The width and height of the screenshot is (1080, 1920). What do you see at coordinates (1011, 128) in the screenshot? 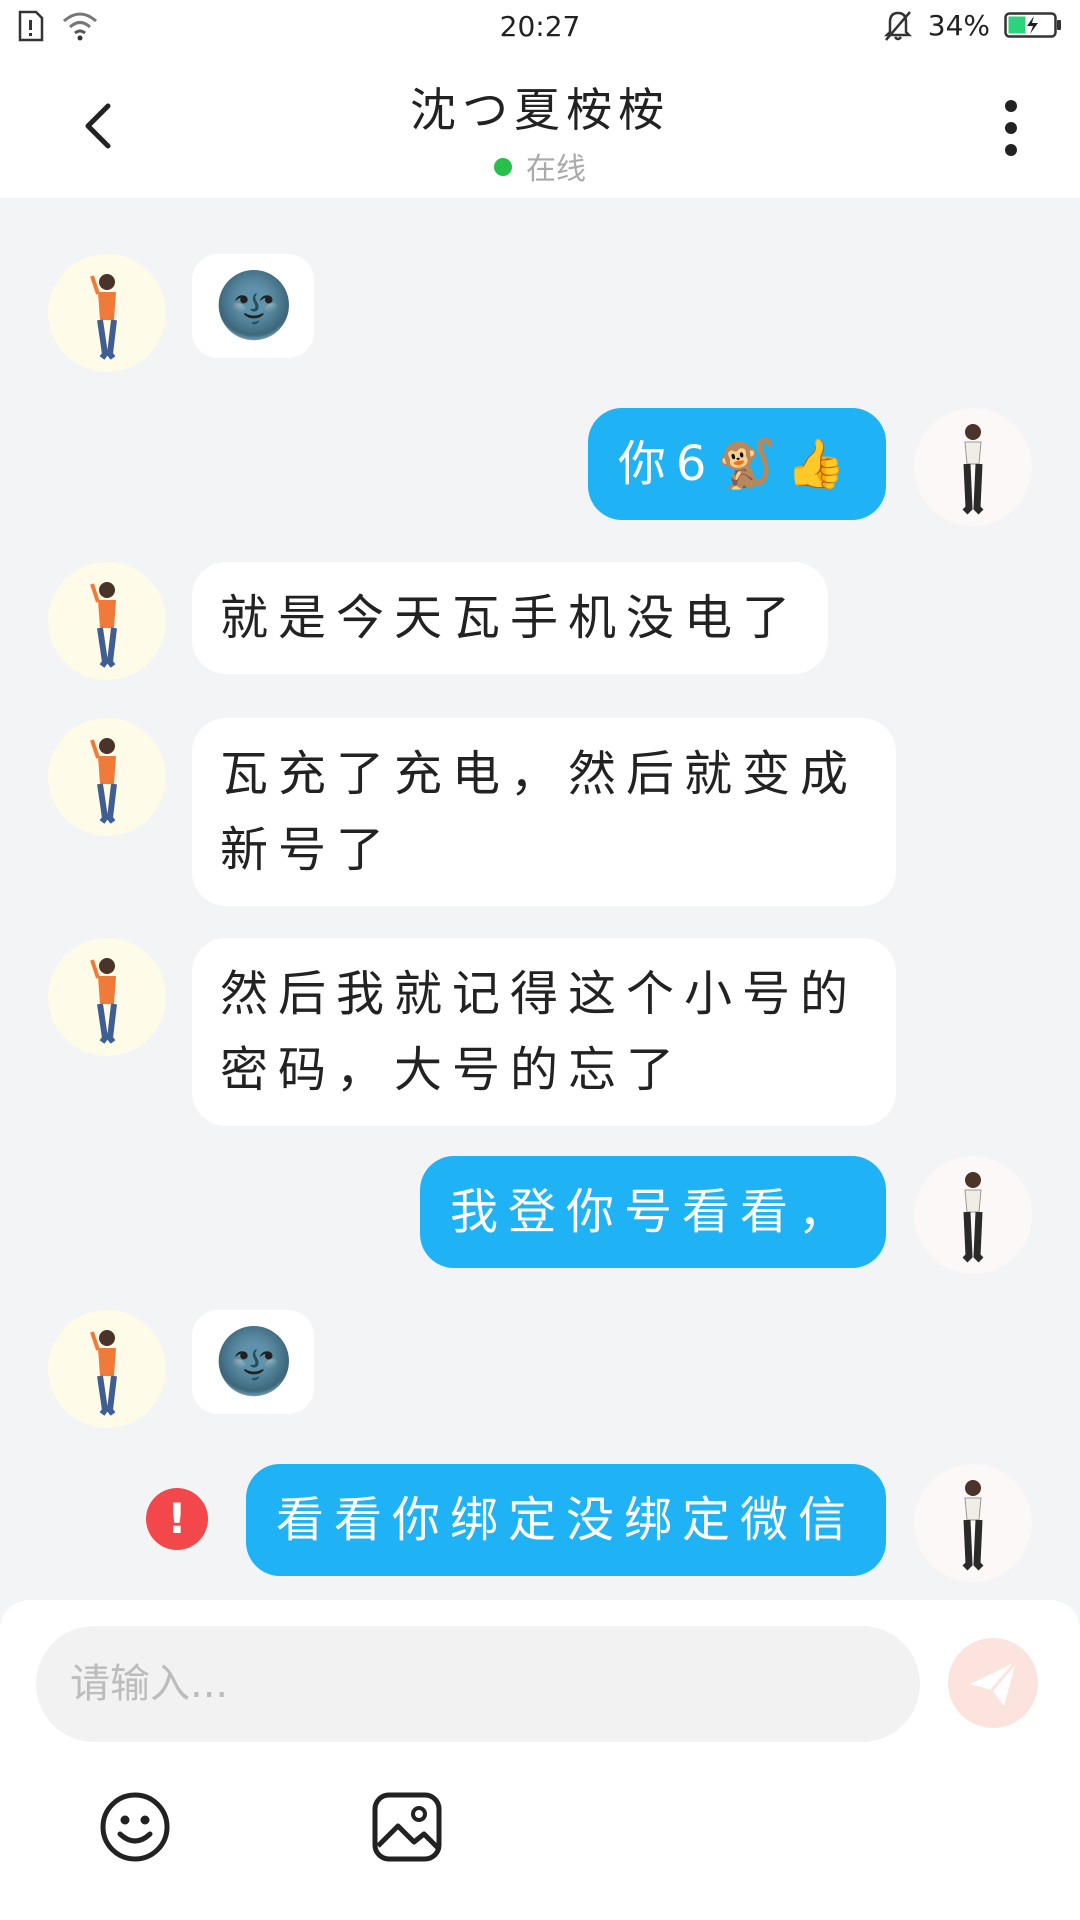
I see `more-vertical-icon` at bounding box center [1011, 128].